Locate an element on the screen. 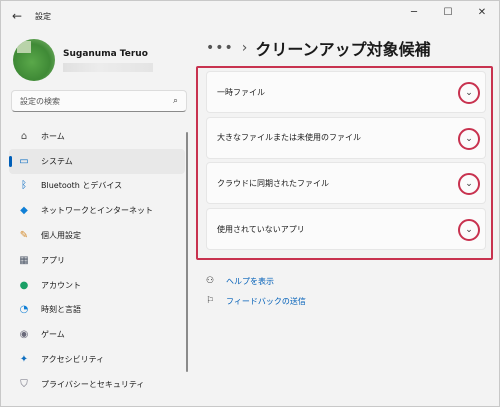 This screenshot has width=500, height=407. sidebar-item-label: 時刻と言語 is located at coordinates (61, 310).